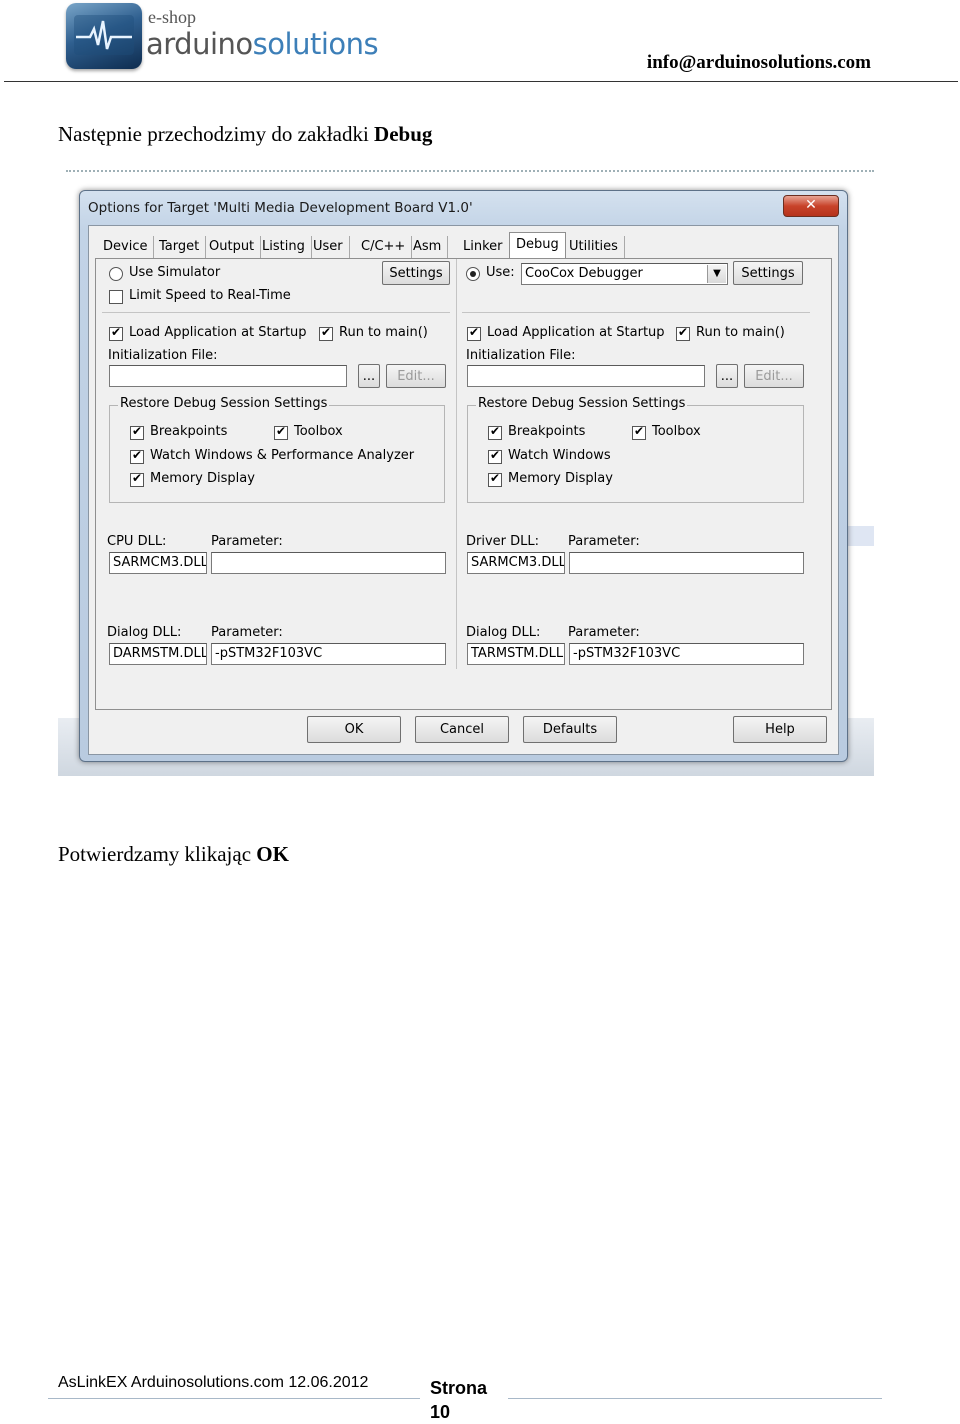 The image size is (960, 1424). I want to click on tab-listing: Listing, so click(284, 247).